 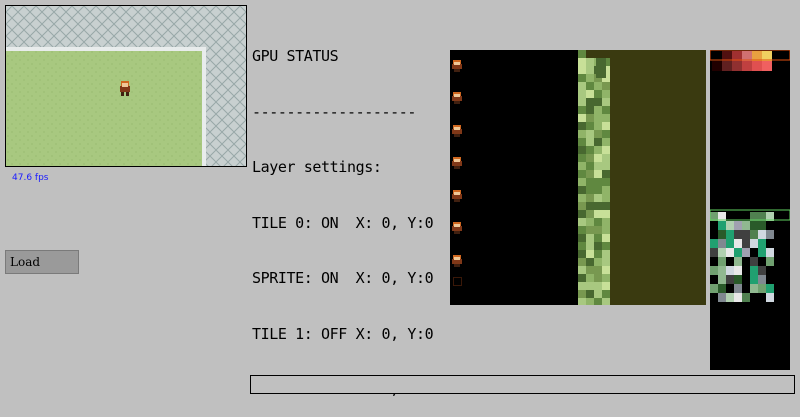 I want to click on load-button: Load, so click(x=42, y=262).